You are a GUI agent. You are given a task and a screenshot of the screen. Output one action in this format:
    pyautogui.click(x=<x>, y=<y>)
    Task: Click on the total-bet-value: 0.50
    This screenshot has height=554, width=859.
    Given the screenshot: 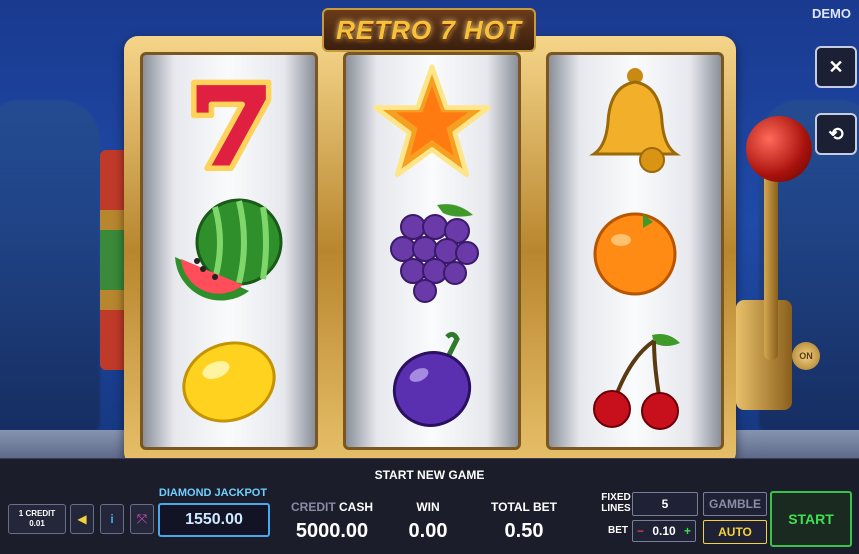 What is the action you would take?
    pyautogui.click(x=524, y=531)
    